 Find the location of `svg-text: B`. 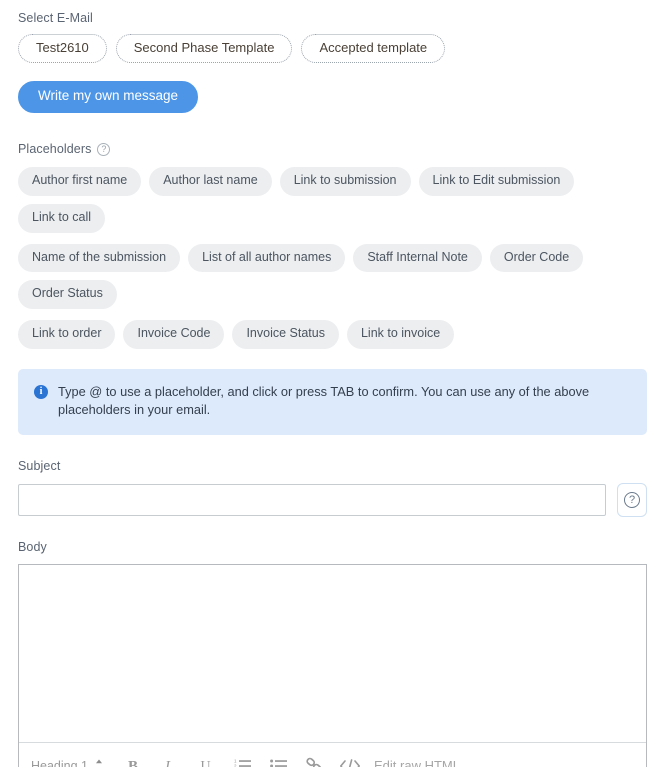

svg-text: B is located at coordinates (133, 763).